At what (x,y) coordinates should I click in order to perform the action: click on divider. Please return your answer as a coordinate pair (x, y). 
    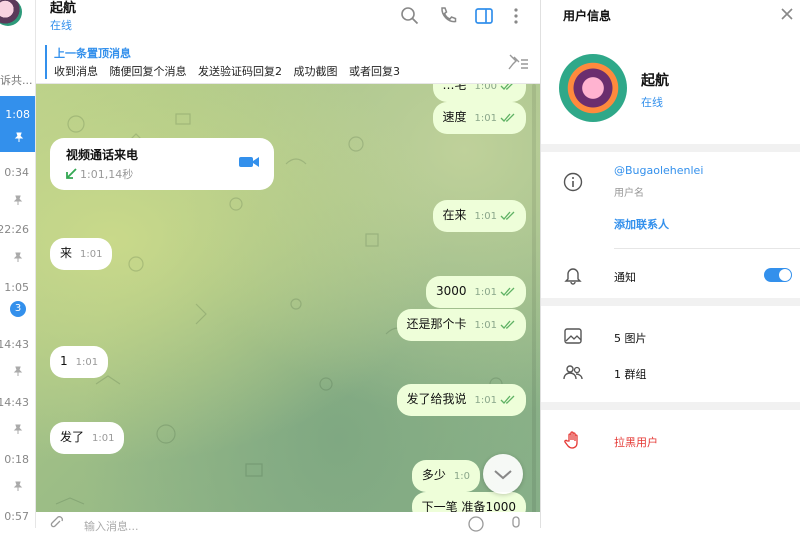
    Looking at the image, I should click on (707, 248).